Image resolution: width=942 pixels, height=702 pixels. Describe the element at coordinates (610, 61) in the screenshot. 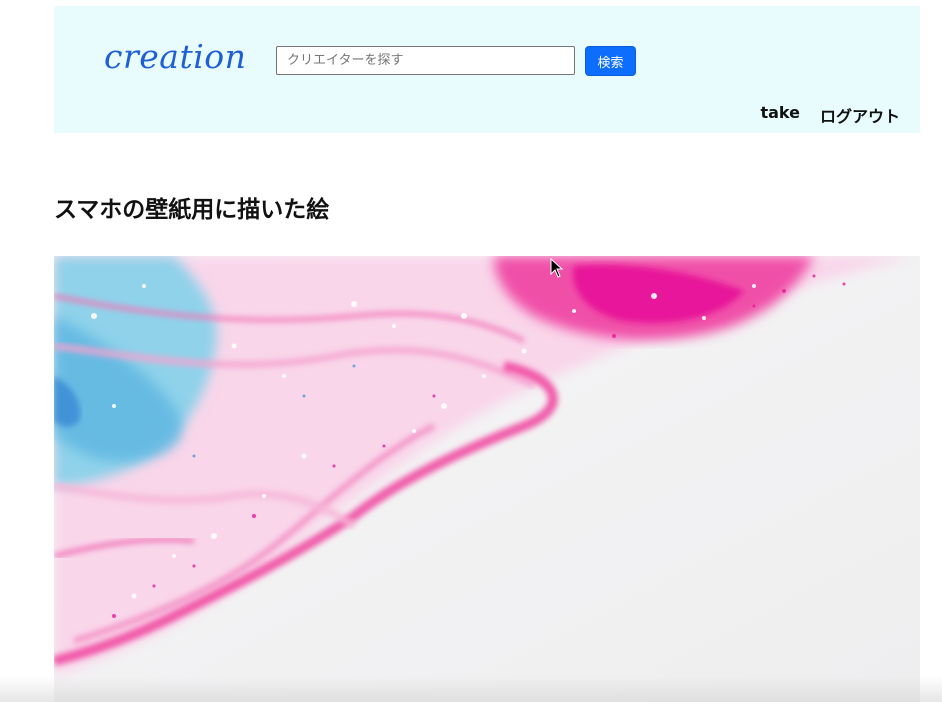

I see `search-button: 検索` at that location.